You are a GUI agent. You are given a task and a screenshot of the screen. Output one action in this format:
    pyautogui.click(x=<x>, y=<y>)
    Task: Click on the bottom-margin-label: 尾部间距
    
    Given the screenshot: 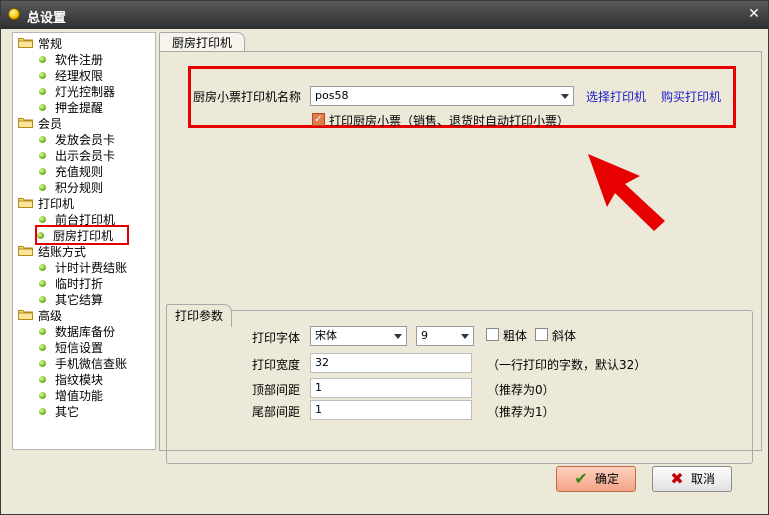 What is the action you would take?
    pyautogui.click(x=276, y=412)
    